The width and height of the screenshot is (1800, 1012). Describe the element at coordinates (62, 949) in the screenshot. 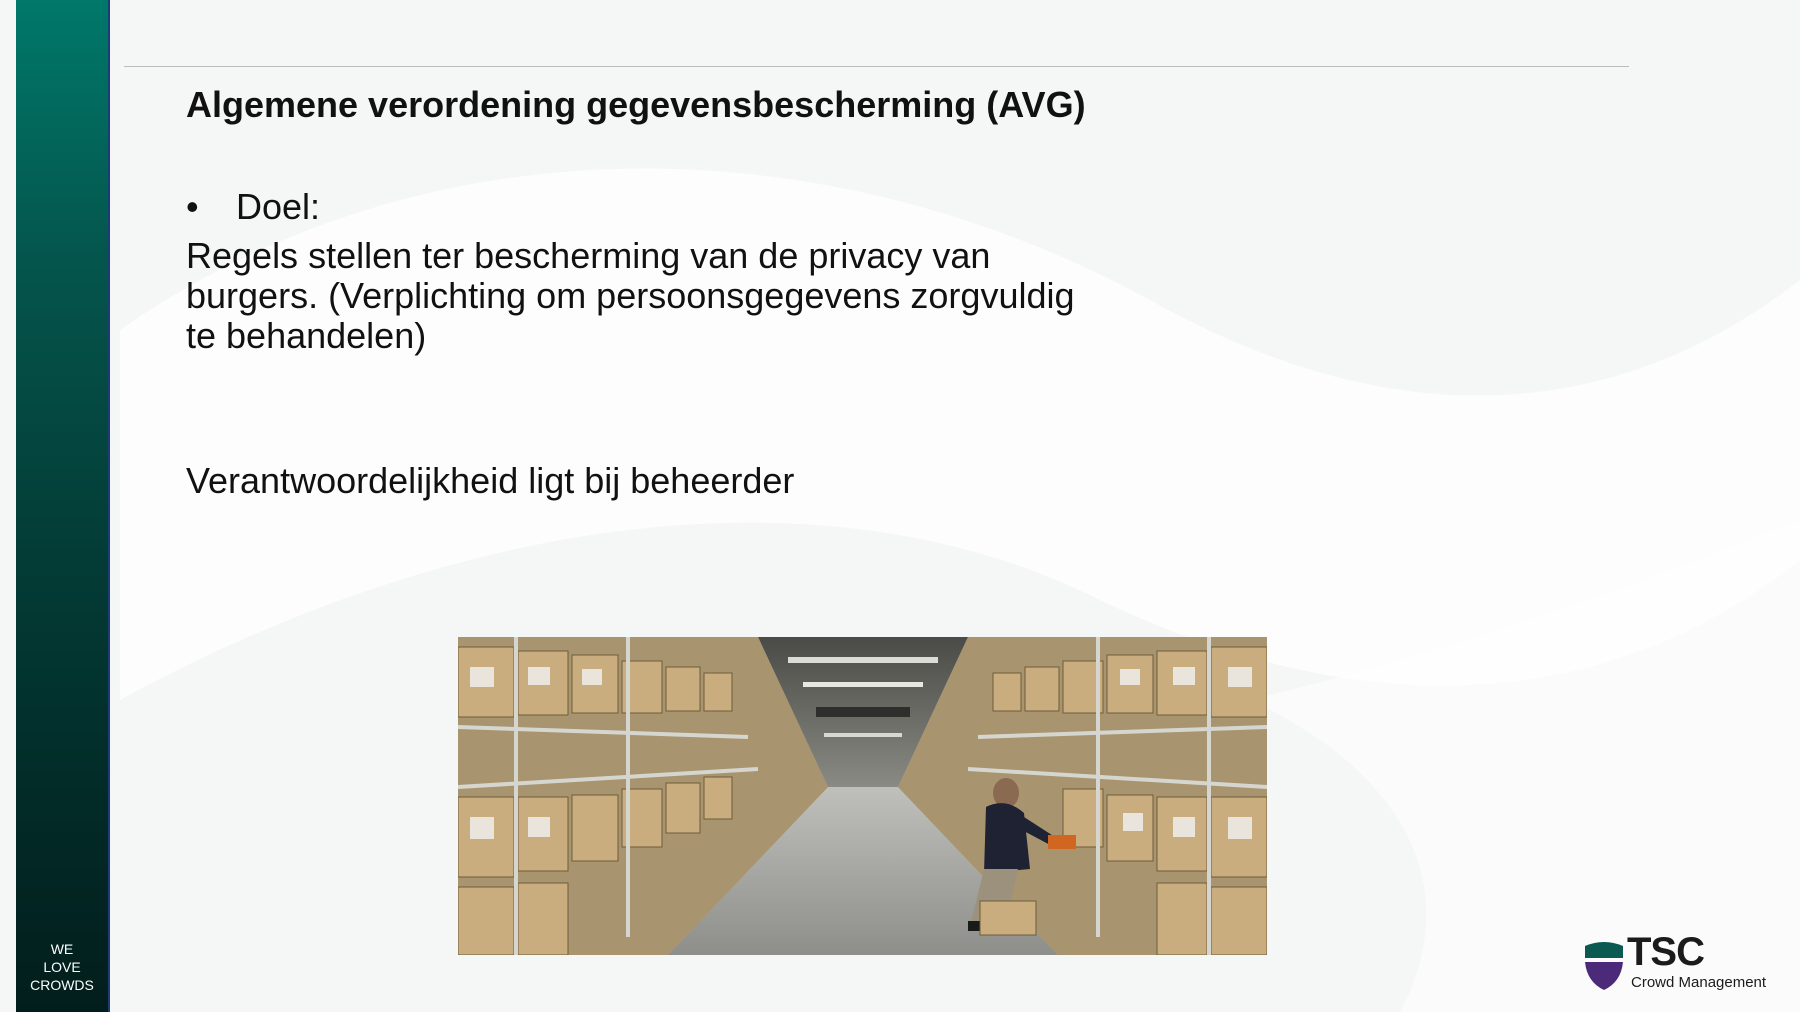

I see `slogan-line: WE` at that location.